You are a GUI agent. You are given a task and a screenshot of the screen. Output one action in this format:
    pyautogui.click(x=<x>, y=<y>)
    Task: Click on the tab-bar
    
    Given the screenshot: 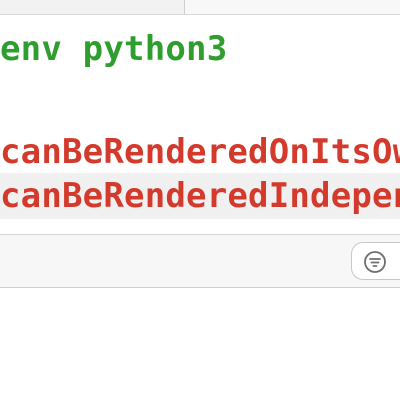 What is the action you would take?
    pyautogui.click(x=200, y=7)
    